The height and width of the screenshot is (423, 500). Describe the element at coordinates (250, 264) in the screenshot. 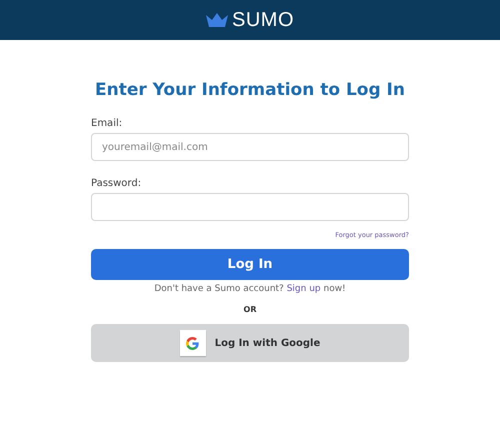

I see `login-button: Log In` at that location.